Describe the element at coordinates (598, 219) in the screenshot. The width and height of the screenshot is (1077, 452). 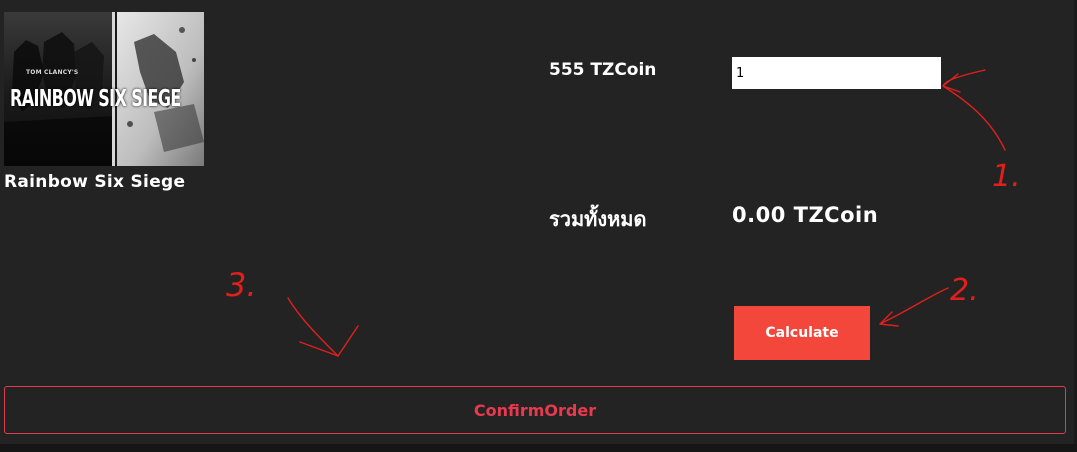
I see `total-label: รวมทั้งหมด` at that location.